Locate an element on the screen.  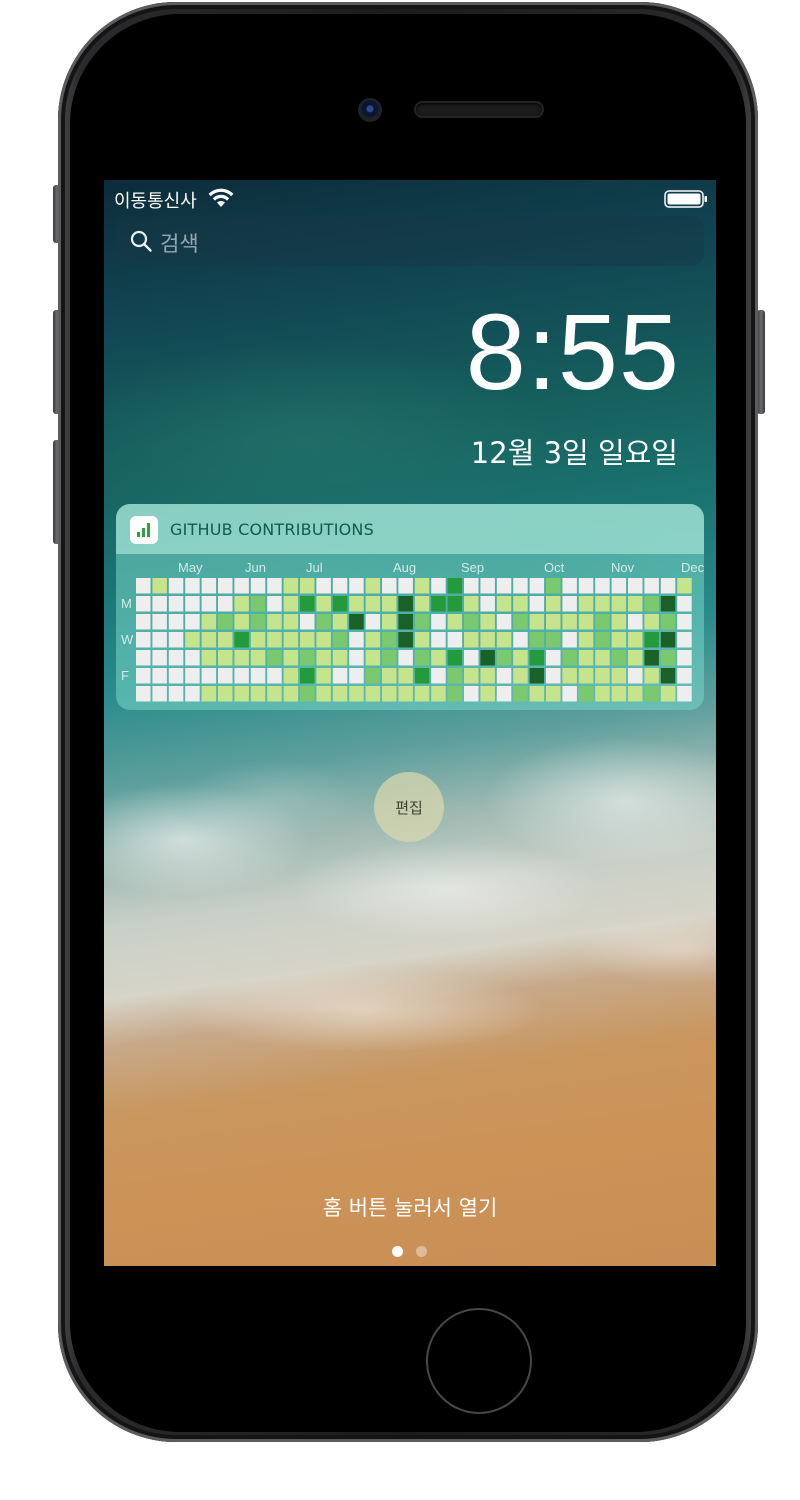
weekday-label: F is located at coordinates (125, 675).